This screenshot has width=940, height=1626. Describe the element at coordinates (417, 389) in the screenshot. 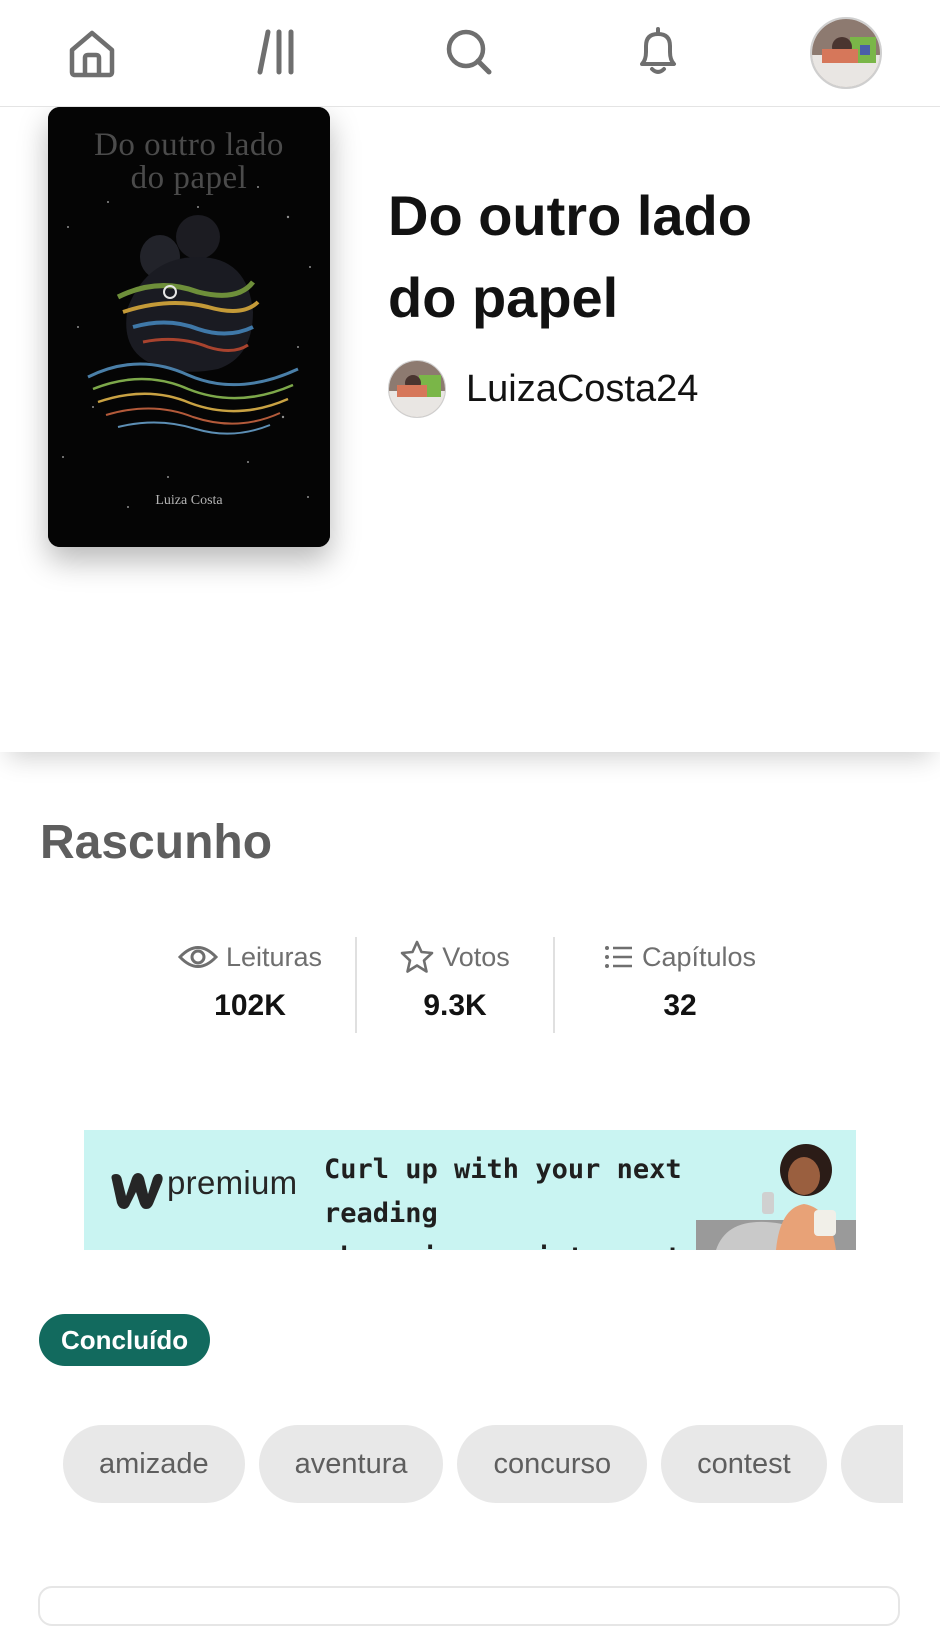

I see `author-avatar` at that location.